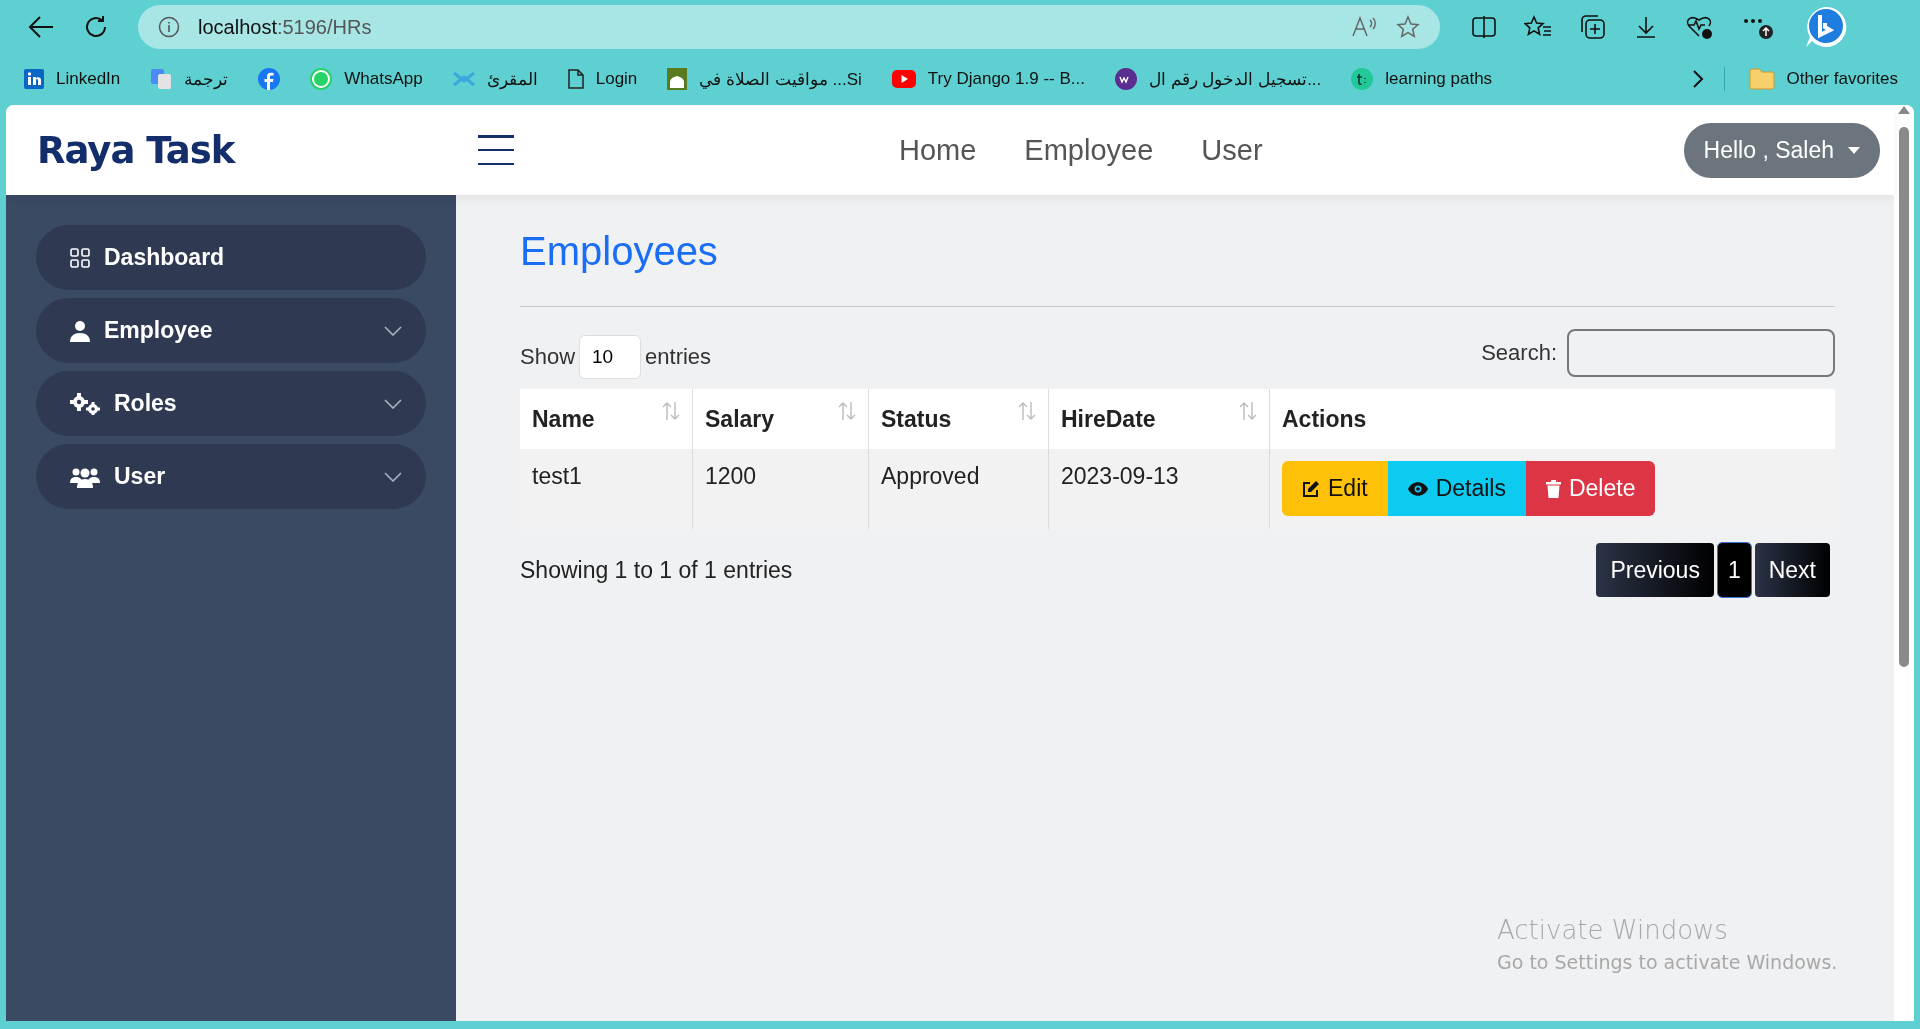 The width and height of the screenshot is (1920, 1029). Describe the element at coordinates (1365, 27) in the screenshot. I see `read-aloud-icon` at that location.